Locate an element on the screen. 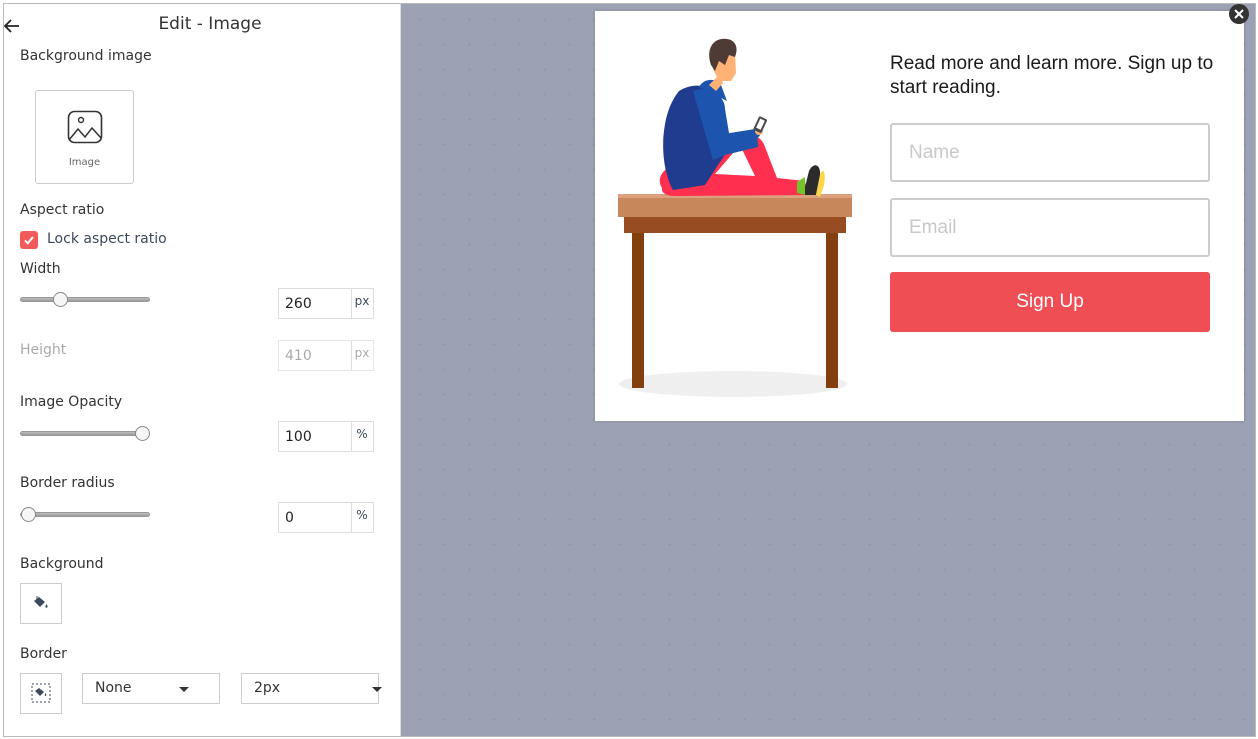 Image resolution: width=1258 pixels, height=739 pixels. person-on-table-illustration is located at coordinates (735, 217).